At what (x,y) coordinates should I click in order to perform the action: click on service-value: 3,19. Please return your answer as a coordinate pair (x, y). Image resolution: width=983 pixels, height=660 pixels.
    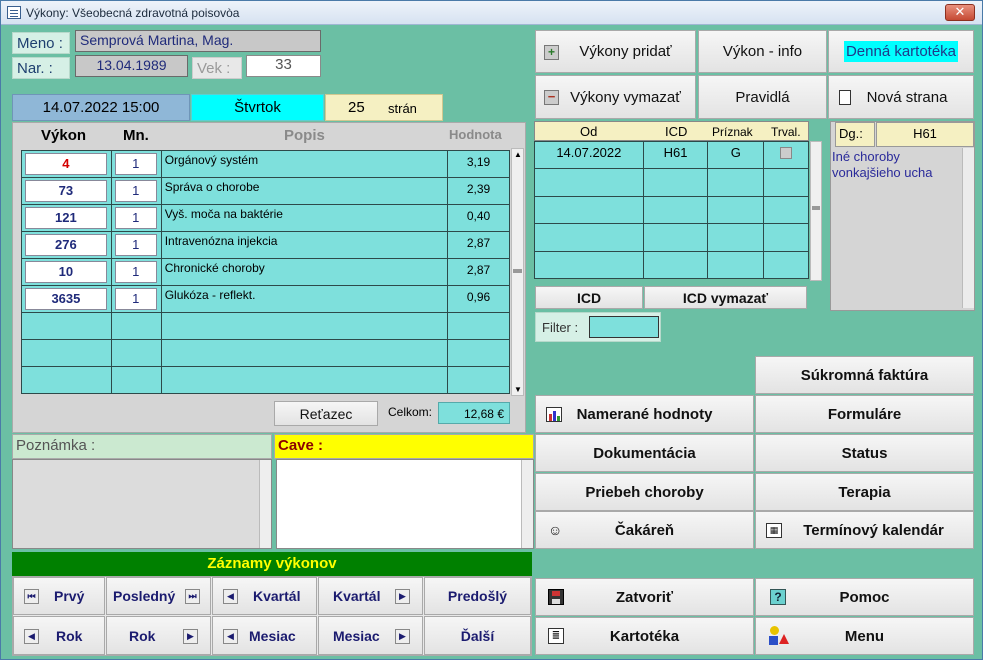
    Looking at the image, I should click on (478, 162).